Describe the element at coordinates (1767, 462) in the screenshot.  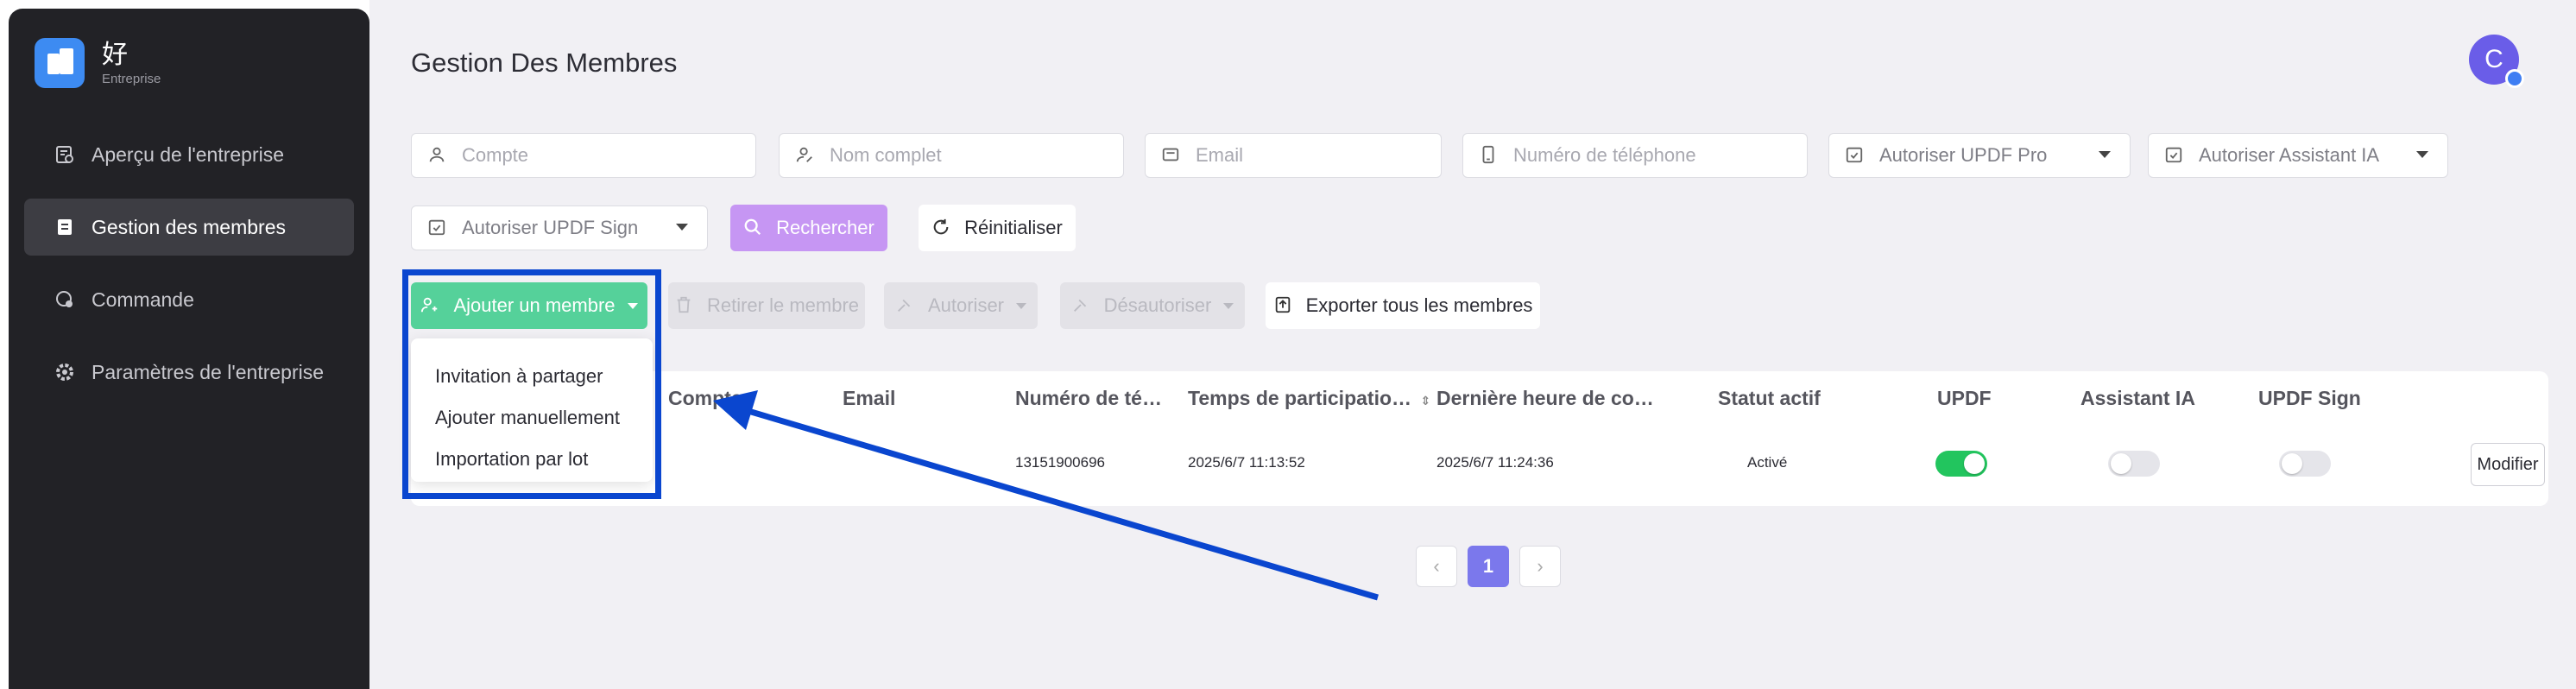
I see `cell-status: Activé` at that location.